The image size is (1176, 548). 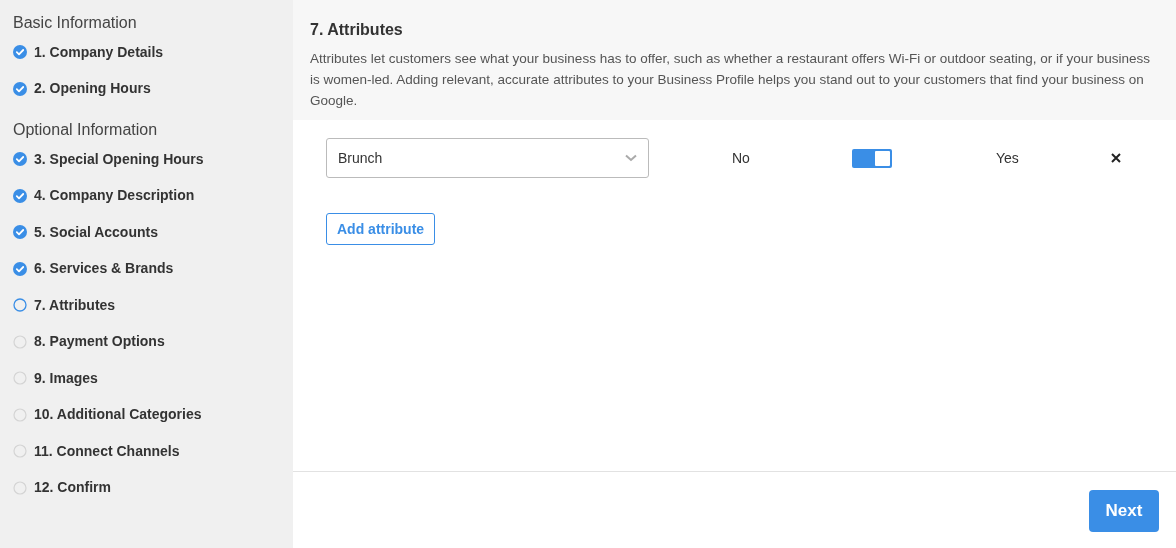 What do you see at coordinates (153, 195) in the screenshot?
I see `step-item: 4. Company Description` at bounding box center [153, 195].